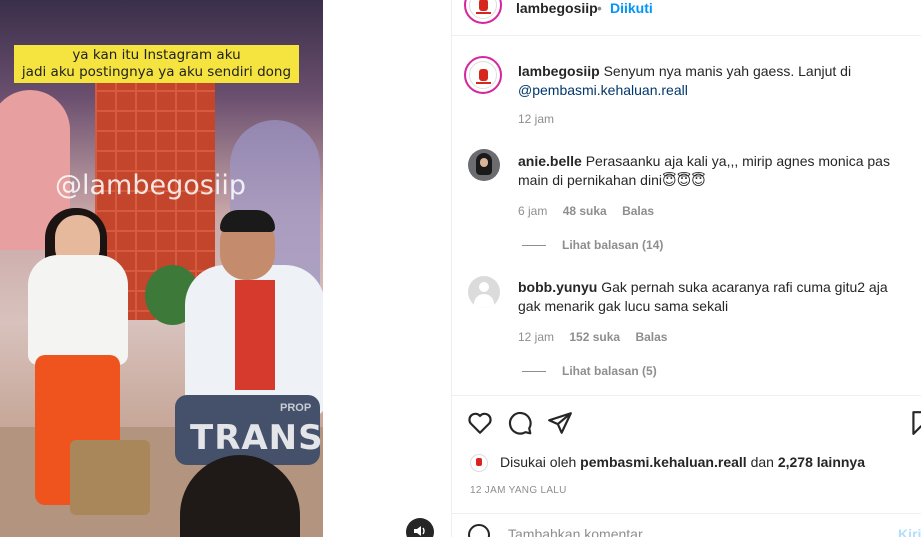 The width and height of the screenshot is (921, 537). I want to click on host-shirt, so click(255, 335).